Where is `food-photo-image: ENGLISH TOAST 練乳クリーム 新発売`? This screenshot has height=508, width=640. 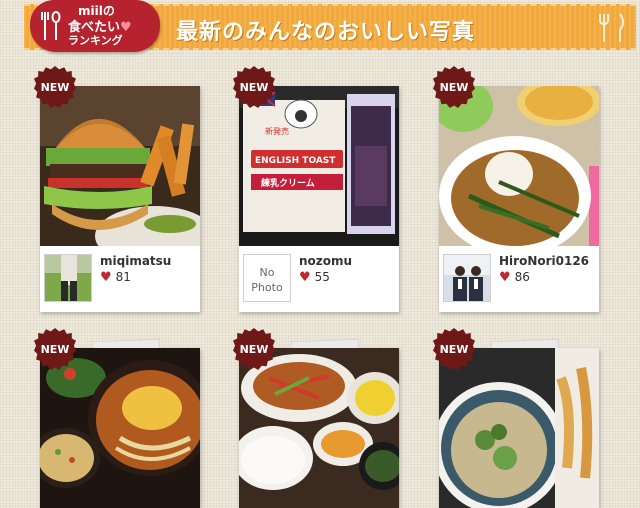
food-photo-image: ENGLISH TOAST 練乳クリーム 新発売 is located at coordinates (319, 166).